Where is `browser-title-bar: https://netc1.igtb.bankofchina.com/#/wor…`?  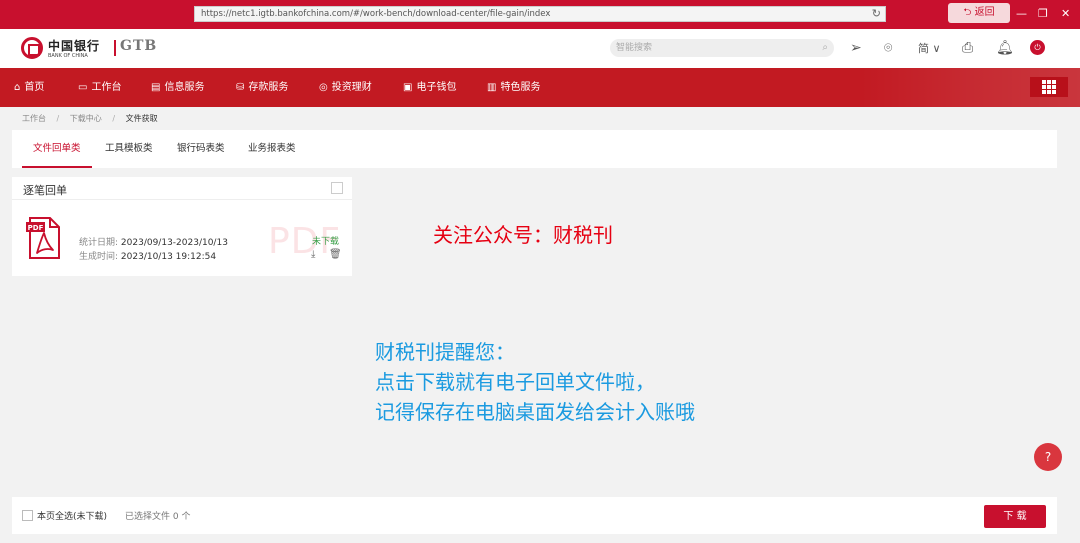 browser-title-bar: https://netc1.igtb.bankofchina.com/#/wor… is located at coordinates (540, 14).